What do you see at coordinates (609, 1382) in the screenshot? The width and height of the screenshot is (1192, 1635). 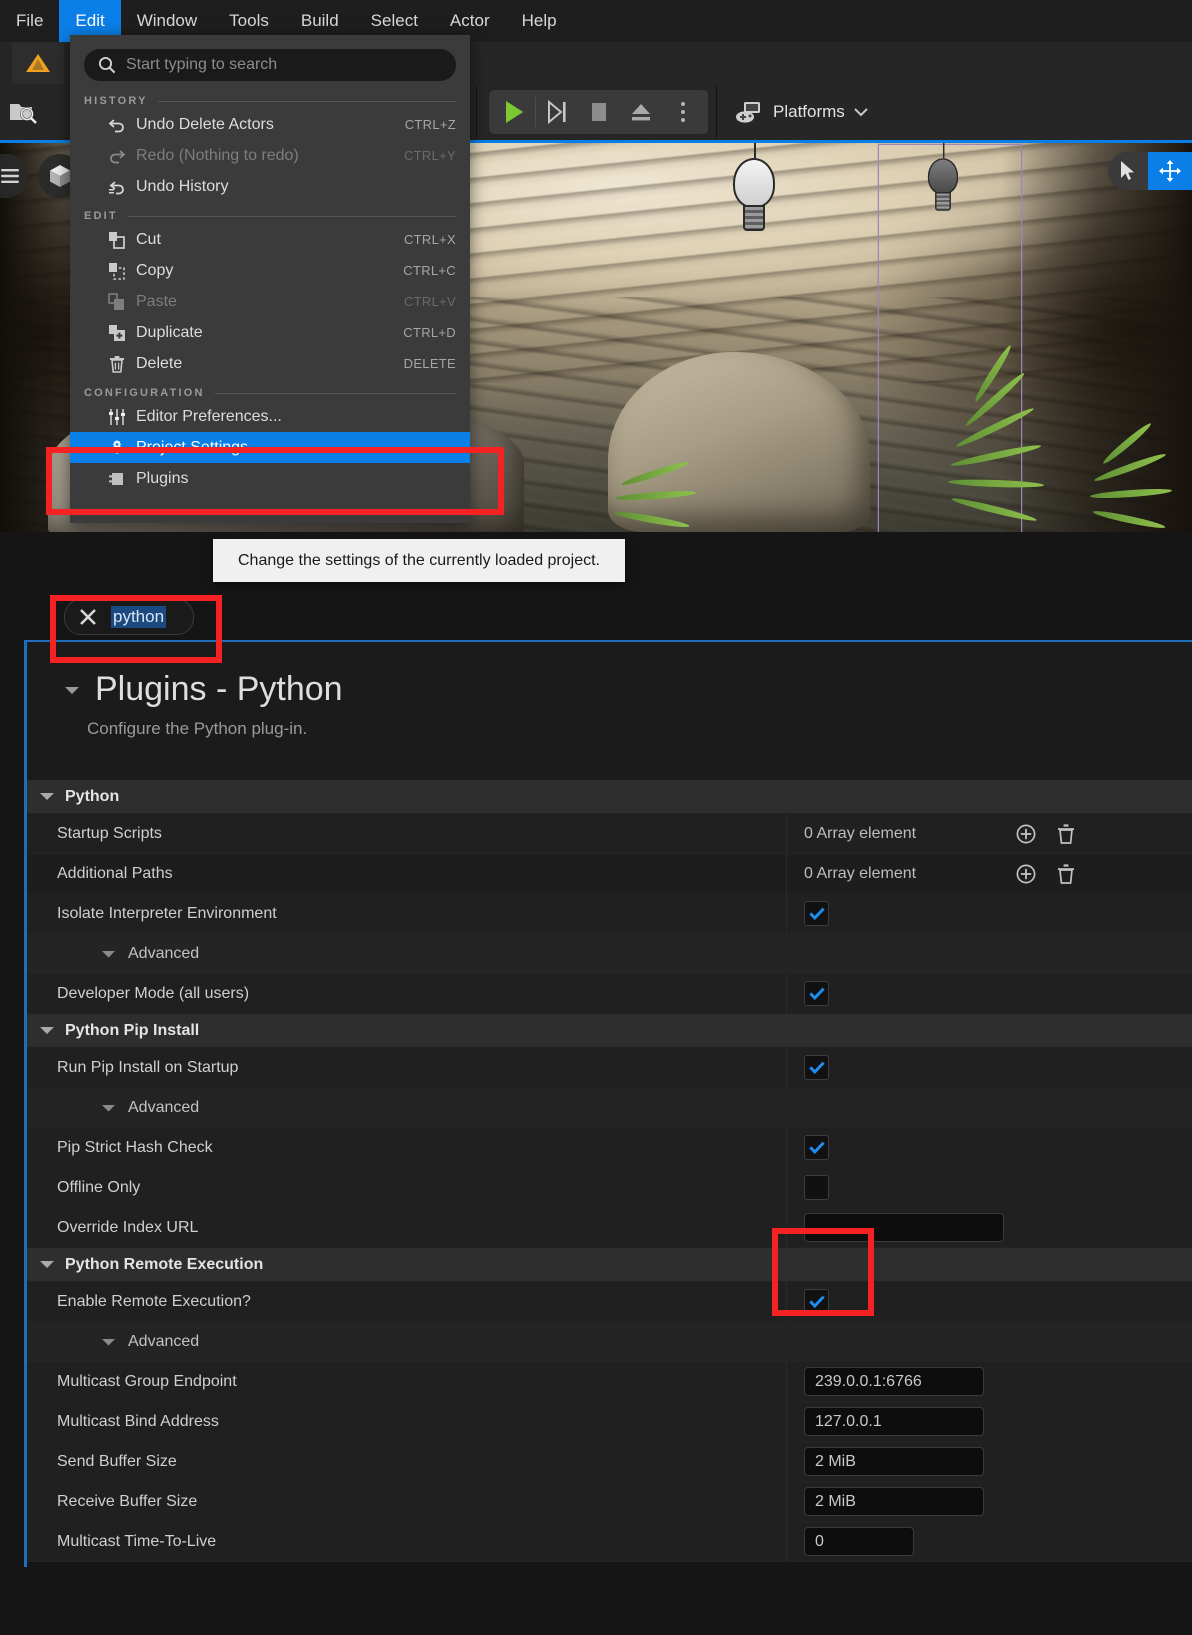 I see `table-row: Multicast Group Endpoint 239.0.0.1:6766` at bounding box center [609, 1382].